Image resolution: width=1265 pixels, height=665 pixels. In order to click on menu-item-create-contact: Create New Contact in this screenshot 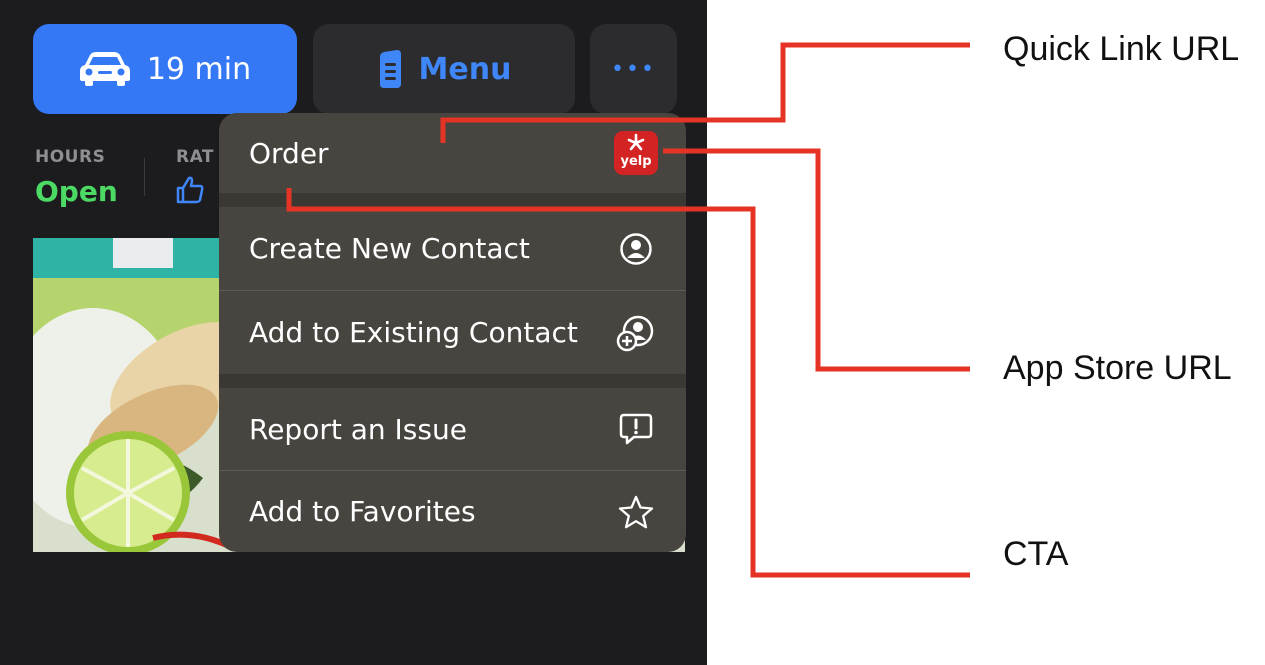, I will do `click(452, 248)`.